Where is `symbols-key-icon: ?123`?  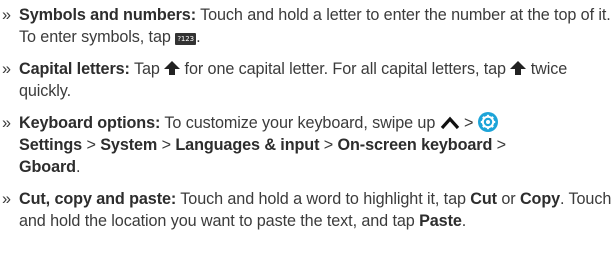 symbols-key-icon: ?123 is located at coordinates (186, 39).